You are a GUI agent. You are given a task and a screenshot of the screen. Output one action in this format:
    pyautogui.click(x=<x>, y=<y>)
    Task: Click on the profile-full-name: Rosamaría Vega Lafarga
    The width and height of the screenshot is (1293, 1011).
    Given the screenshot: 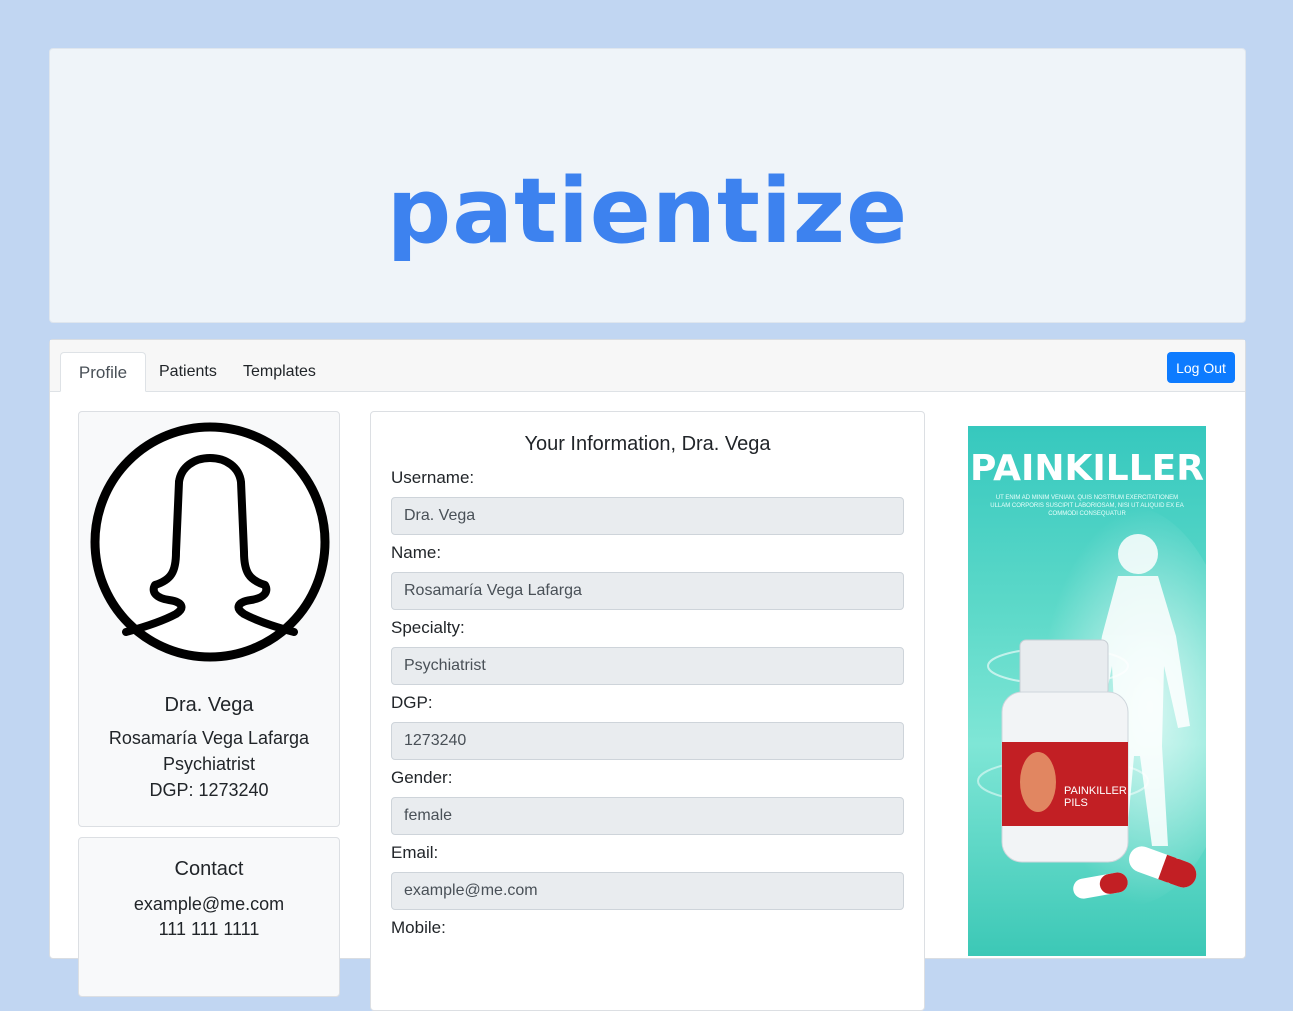 What is the action you would take?
    pyautogui.click(x=209, y=738)
    